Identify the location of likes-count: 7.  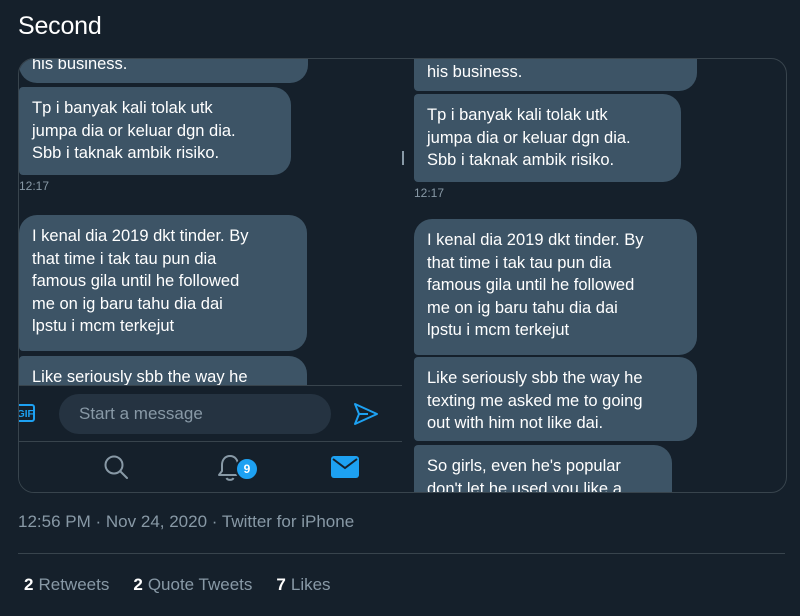
(281, 584).